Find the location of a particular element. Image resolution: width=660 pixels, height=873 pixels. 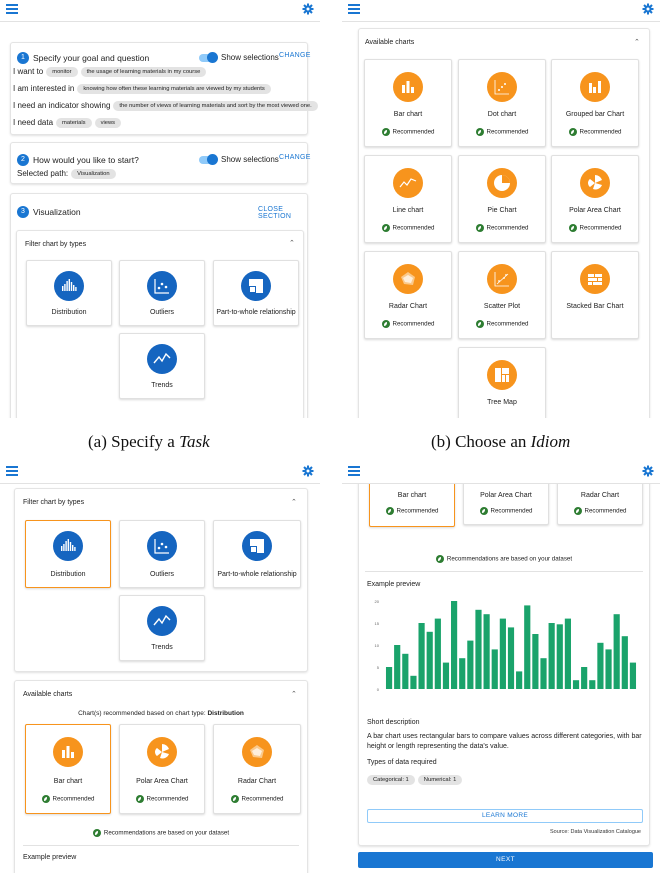

top-app-bar is located at coordinates (501, 473).